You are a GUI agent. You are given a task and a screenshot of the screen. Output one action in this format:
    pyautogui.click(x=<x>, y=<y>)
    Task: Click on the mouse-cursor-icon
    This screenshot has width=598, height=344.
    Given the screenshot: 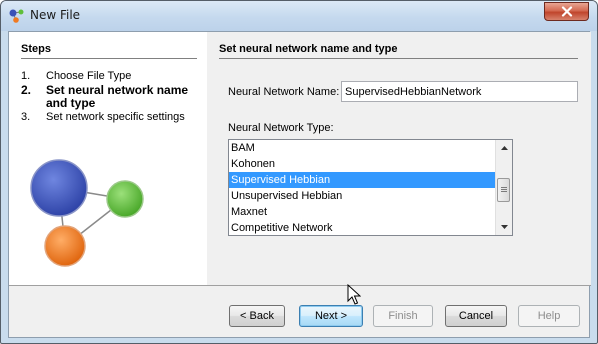 What is the action you would take?
    pyautogui.click(x=354, y=294)
    